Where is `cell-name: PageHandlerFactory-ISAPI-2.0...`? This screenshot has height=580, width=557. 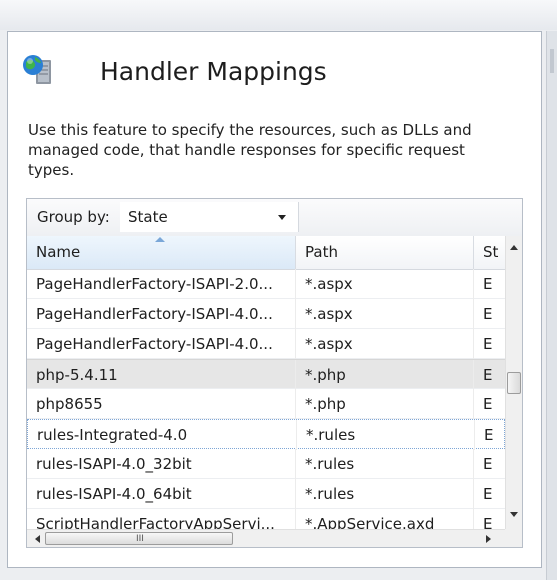 cell-name: PageHandlerFactory-ISAPI-2.0... is located at coordinates (161, 284).